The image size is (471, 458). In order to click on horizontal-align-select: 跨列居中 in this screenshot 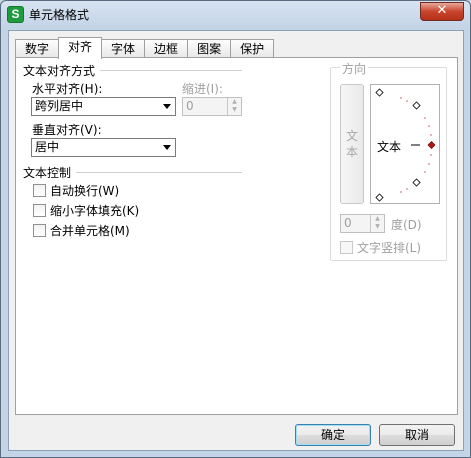, I will do `click(103, 106)`.